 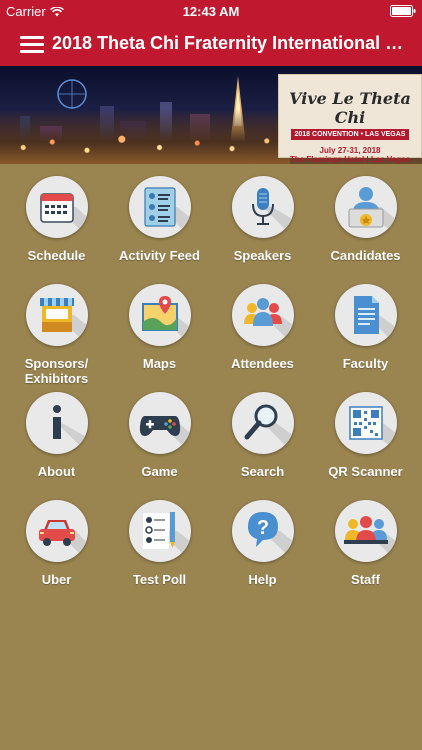 I want to click on menu-item-label: Test Poll, so click(x=159, y=579).